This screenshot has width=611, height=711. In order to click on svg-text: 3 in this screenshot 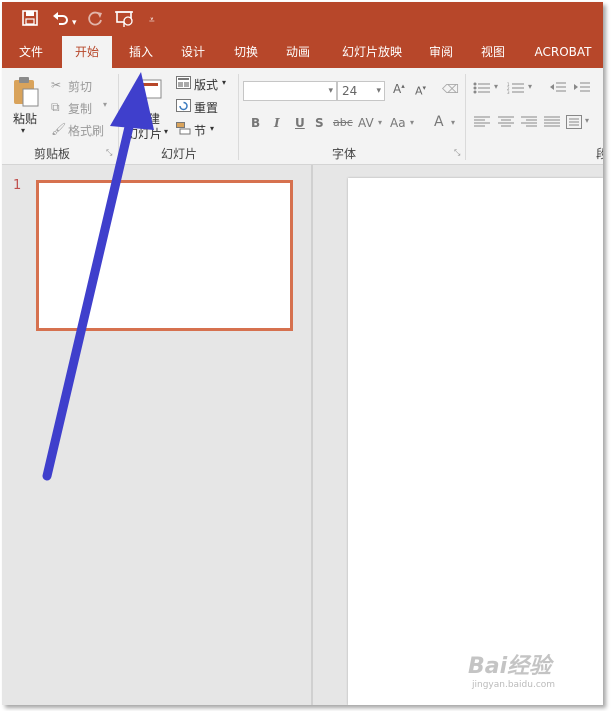, I will do `click(508, 92)`.